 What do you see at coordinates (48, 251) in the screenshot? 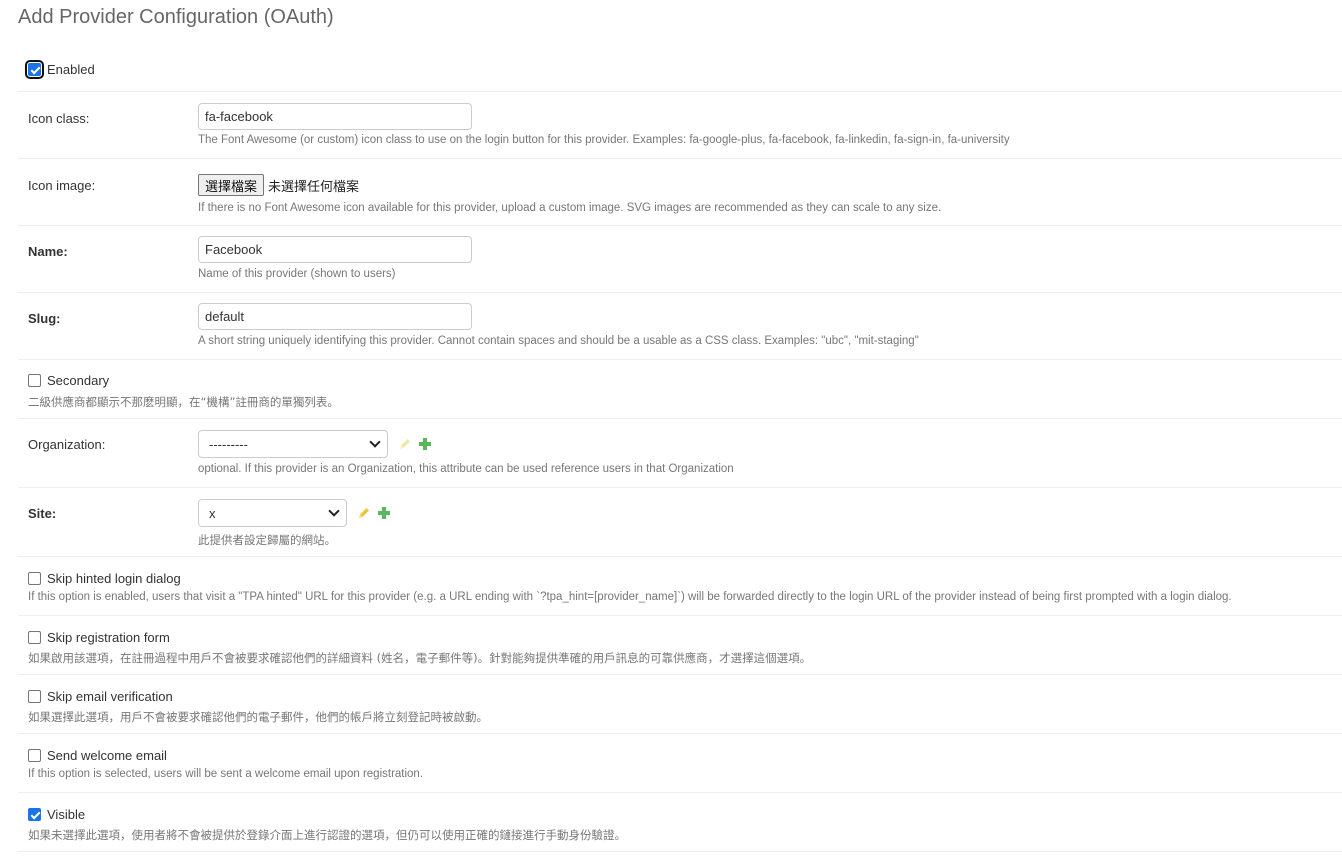
I see `name-label: Name:` at bounding box center [48, 251].